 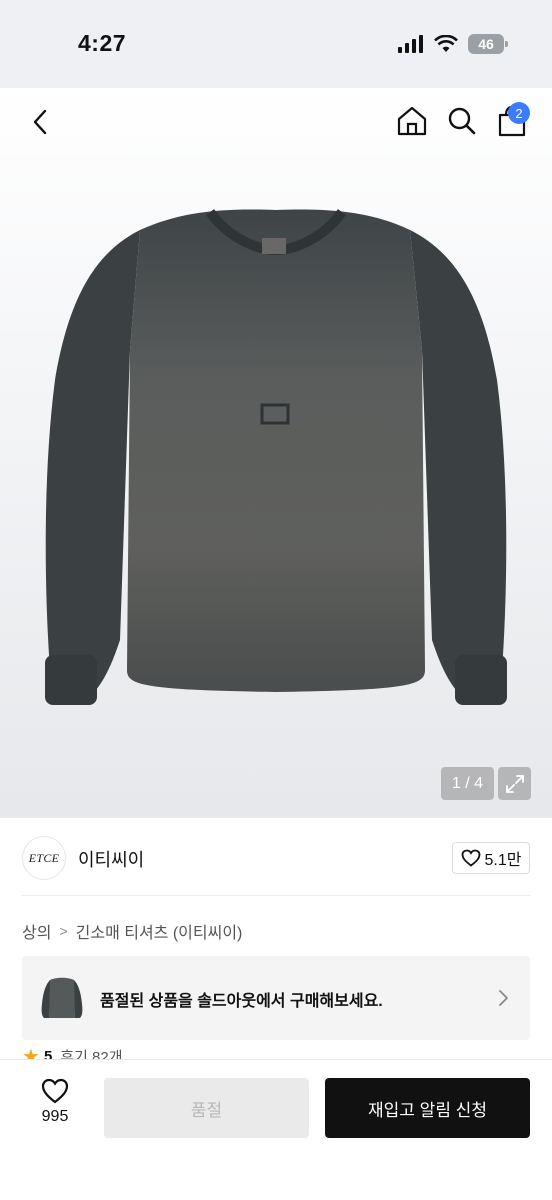 What do you see at coordinates (276, 895) in the screenshot?
I see `divider` at bounding box center [276, 895].